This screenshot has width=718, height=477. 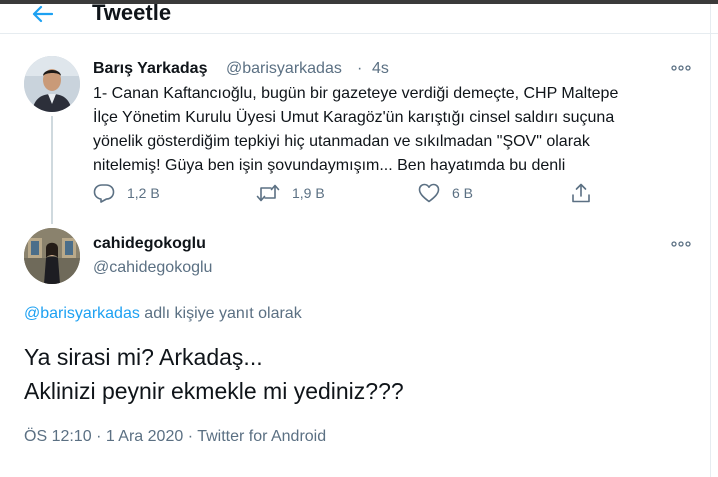 What do you see at coordinates (308, 193) in the screenshot?
I see `retweet-count: 1,9 B` at bounding box center [308, 193].